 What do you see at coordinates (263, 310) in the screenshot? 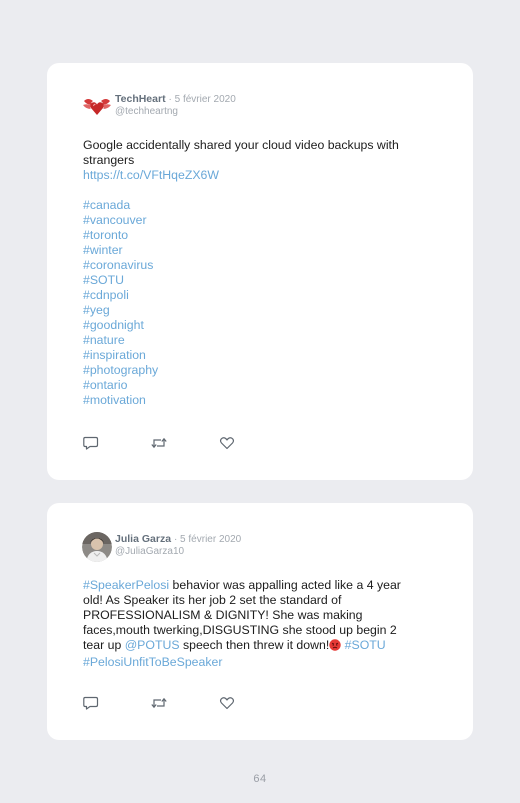
I see `hashtag-link: #yeg` at bounding box center [263, 310].